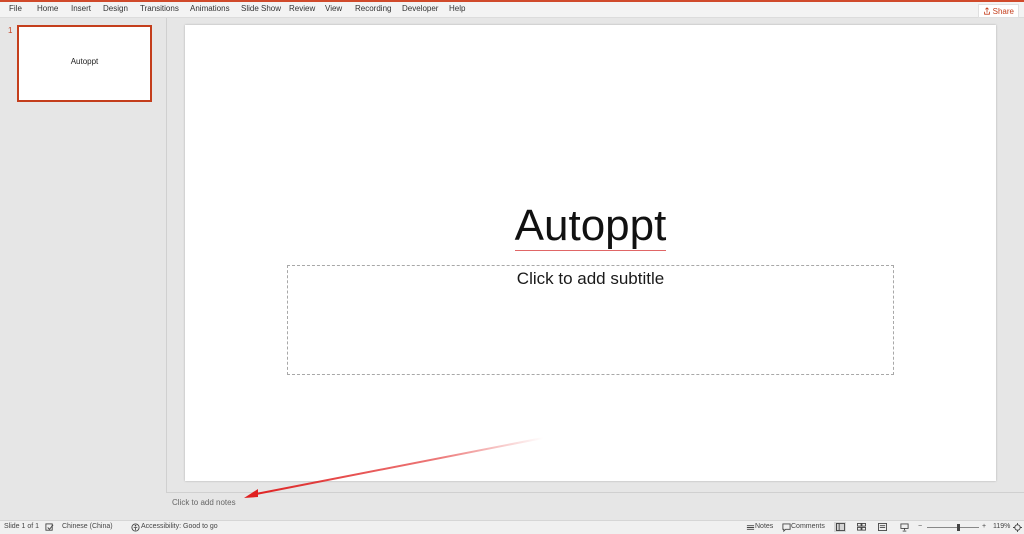  Describe the element at coordinates (920, 526) in the screenshot. I see `zoom-out-button: −` at that location.